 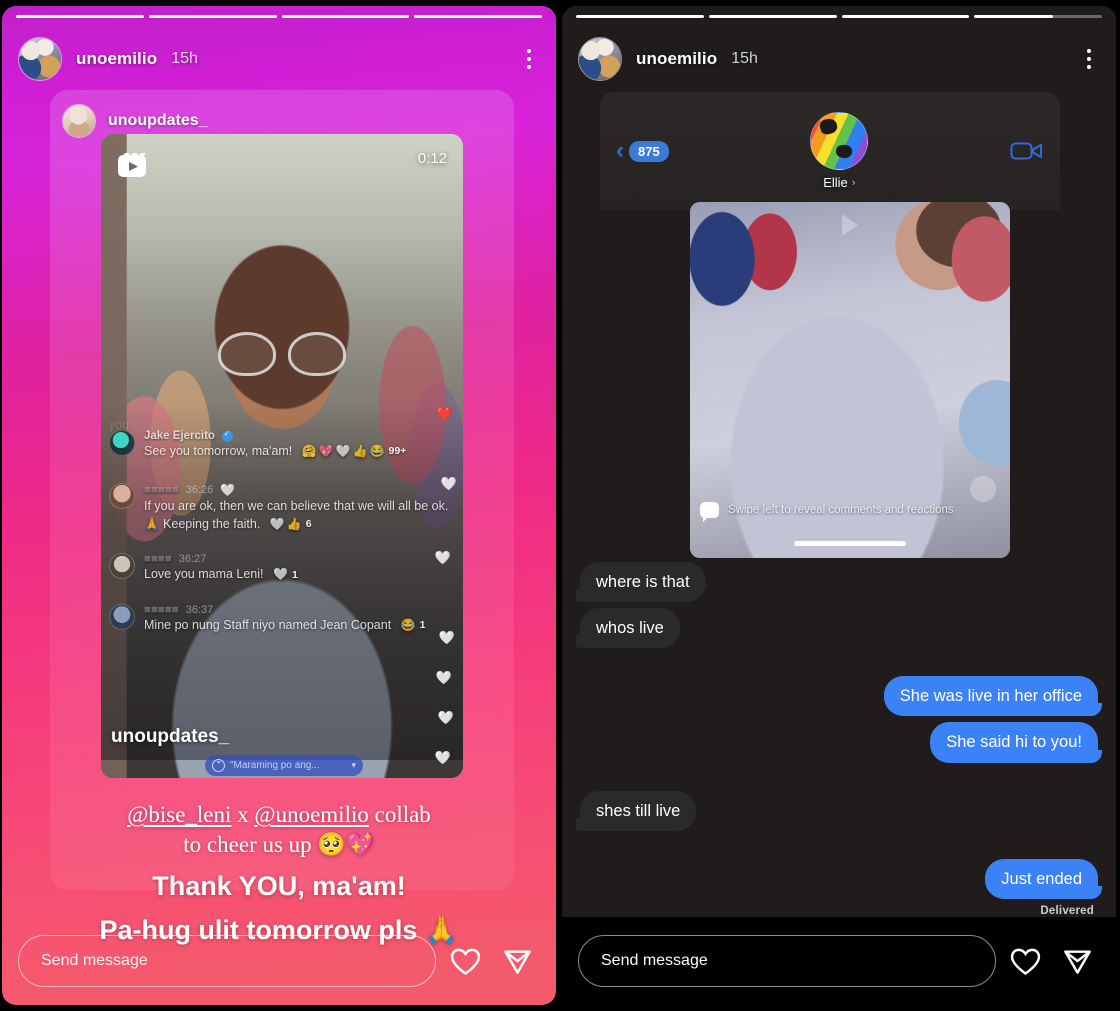 What do you see at coordinates (397, 451) in the screenshot?
I see `reaction-count: 99+` at bounding box center [397, 451].